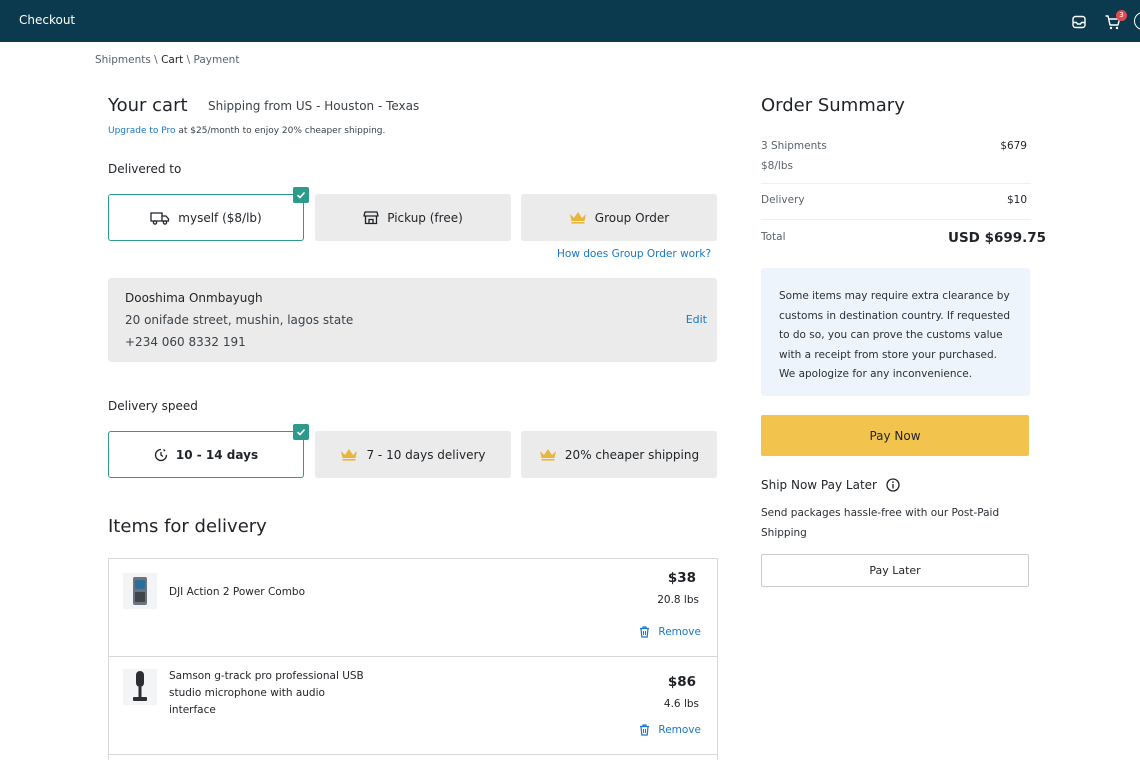 The height and width of the screenshot is (760, 1140). What do you see at coordinates (1137, 21) in the screenshot?
I see `avatar` at bounding box center [1137, 21].